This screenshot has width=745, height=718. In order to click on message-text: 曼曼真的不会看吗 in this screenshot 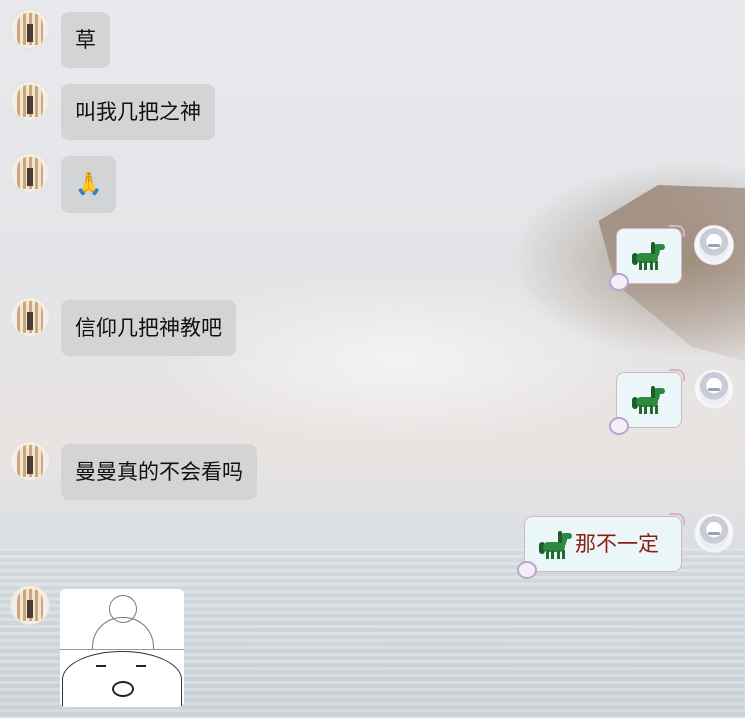, I will do `click(159, 472)`.